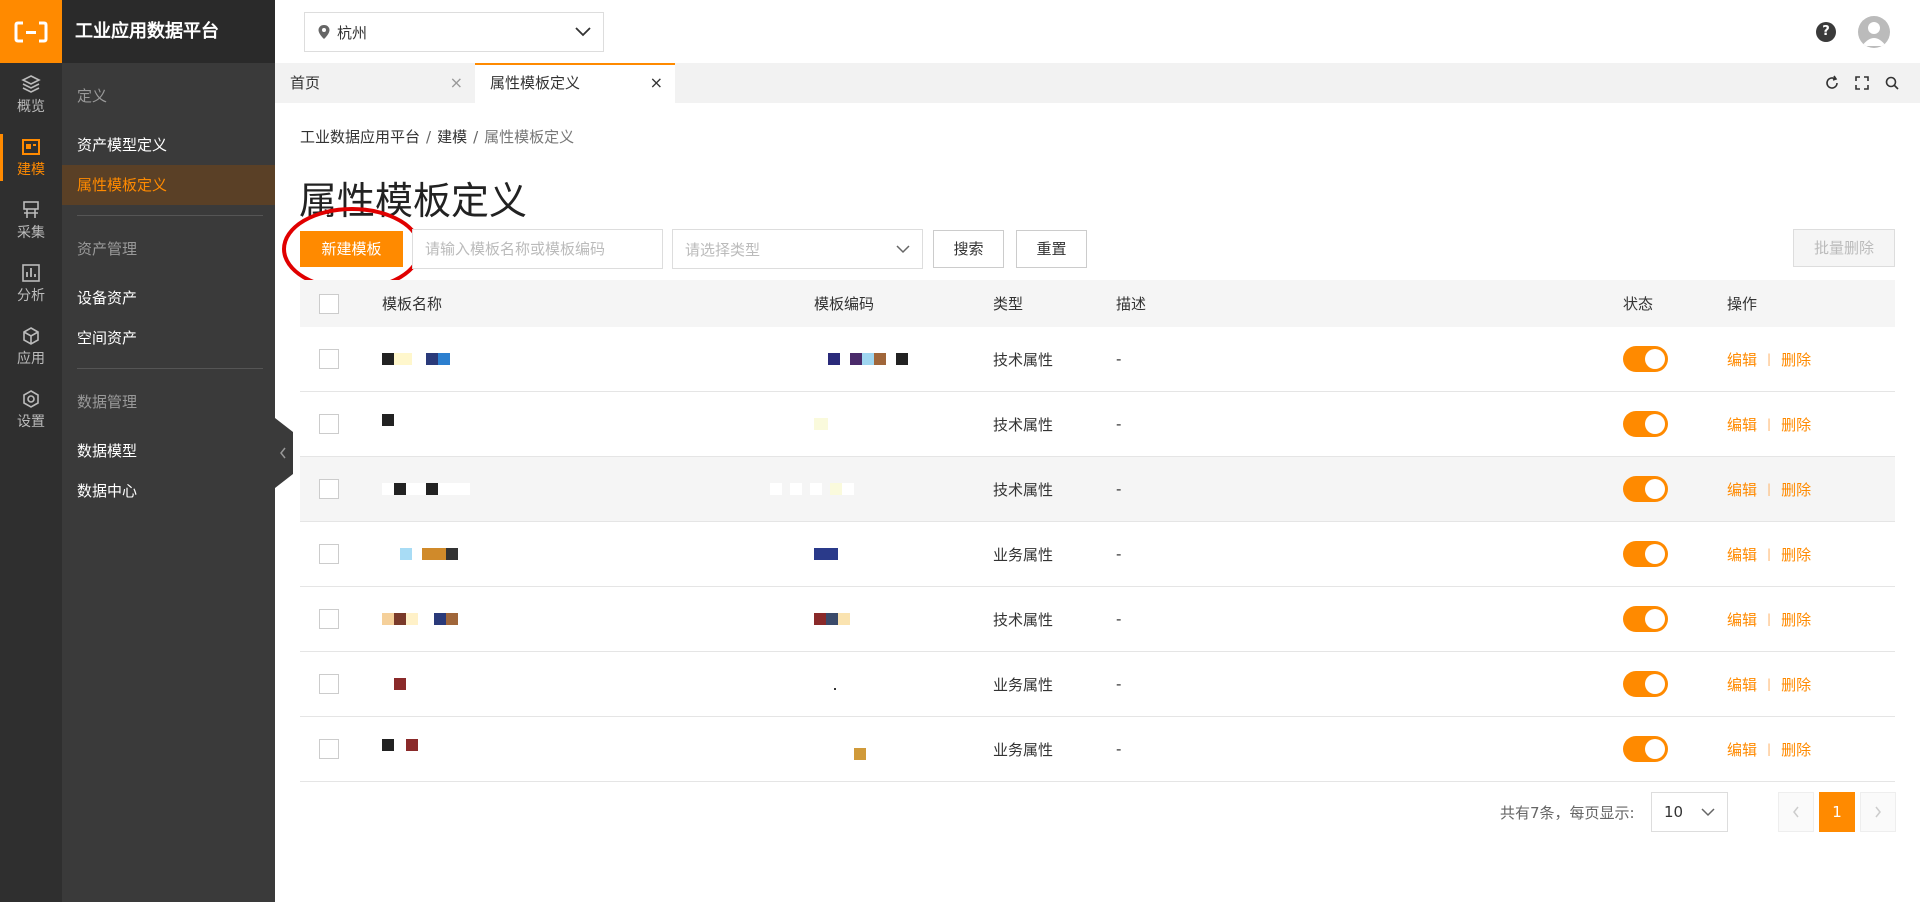  What do you see at coordinates (1878, 812) in the screenshot?
I see `next-page-button` at bounding box center [1878, 812].